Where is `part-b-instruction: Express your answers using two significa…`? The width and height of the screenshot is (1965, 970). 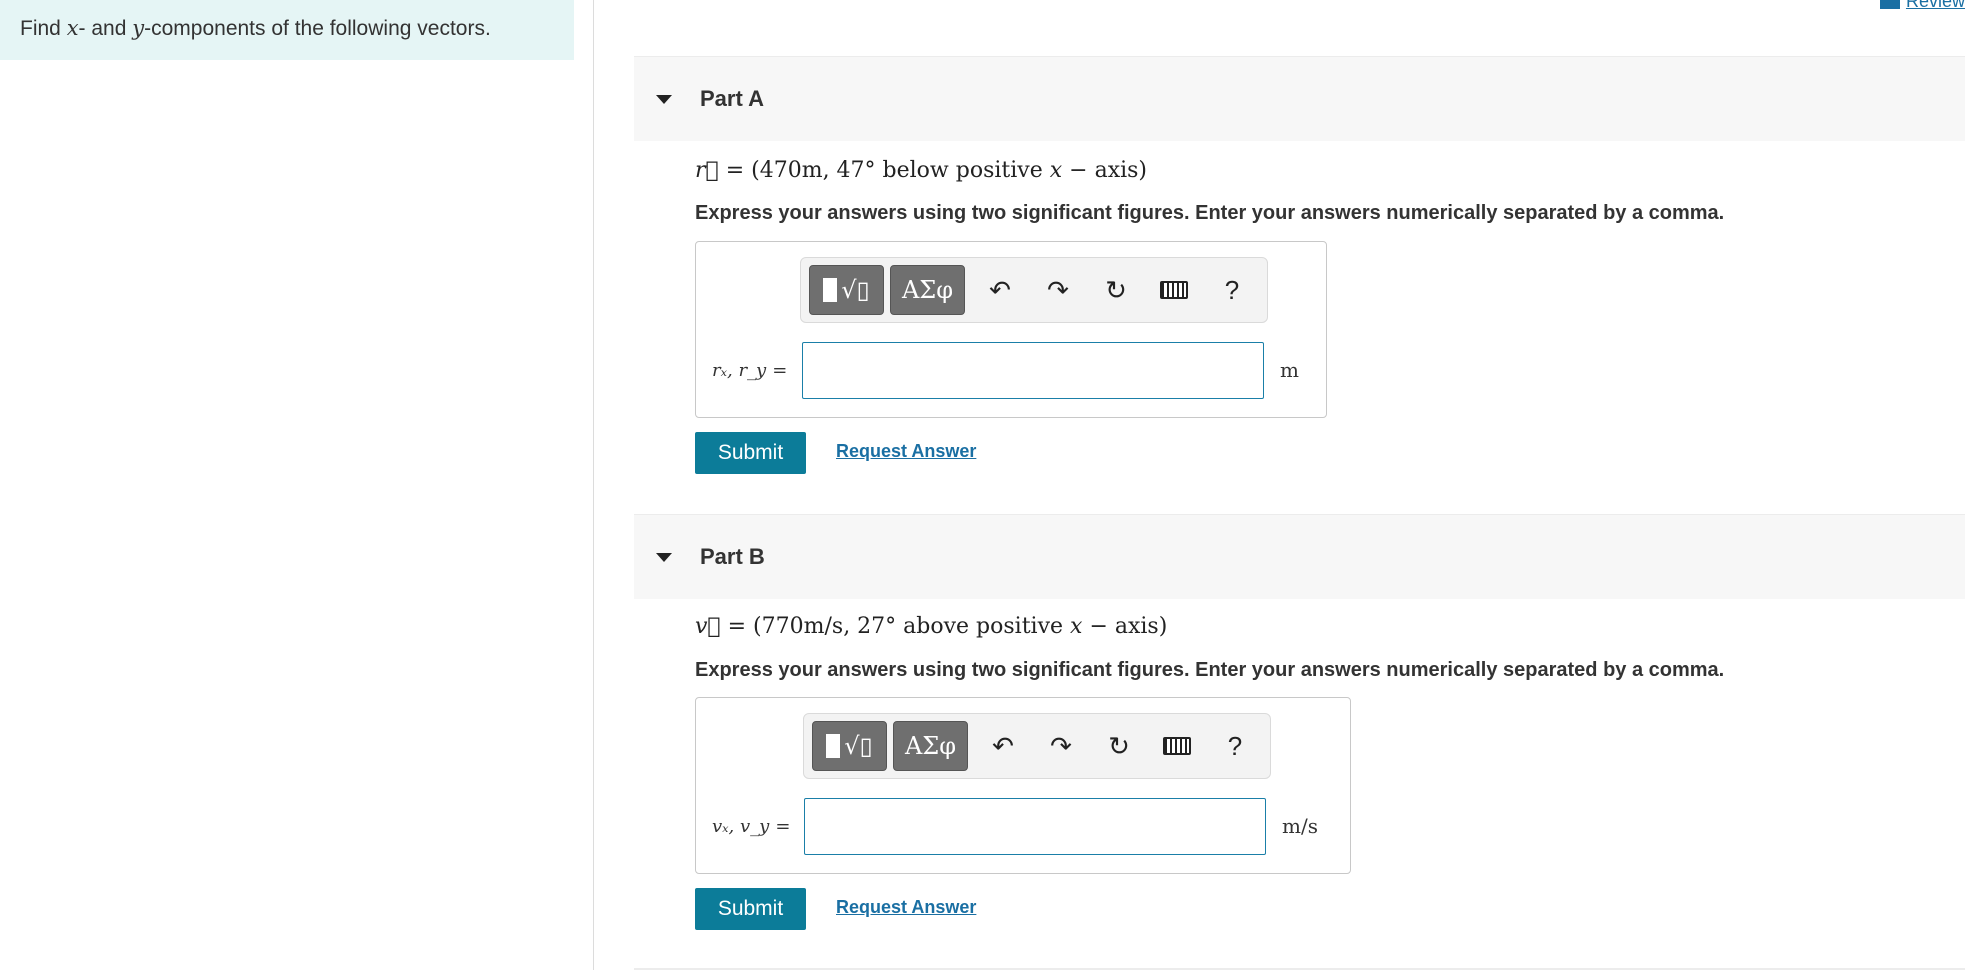 part-b-instruction: Express your answers using two significa… is located at coordinates (1210, 670).